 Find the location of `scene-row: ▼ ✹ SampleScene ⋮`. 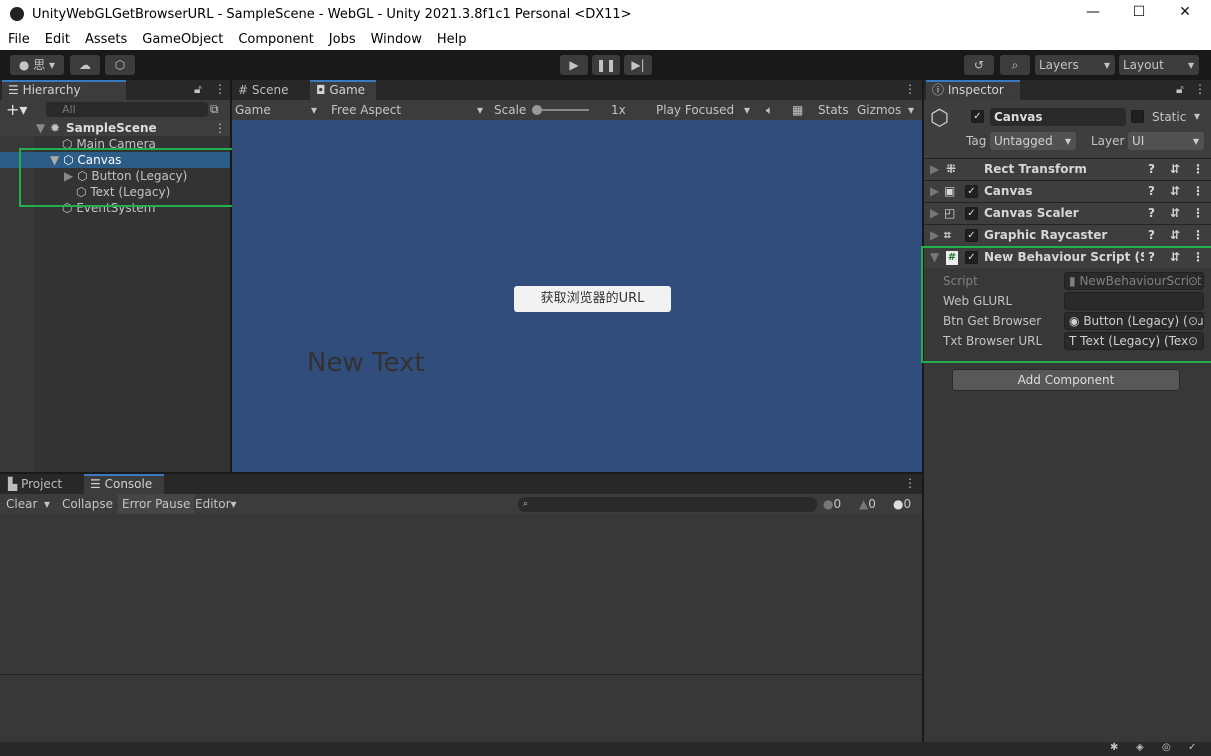

scene-row: ▼ ✹ SampleScene ⋮ is located at coordinates (115, 128).